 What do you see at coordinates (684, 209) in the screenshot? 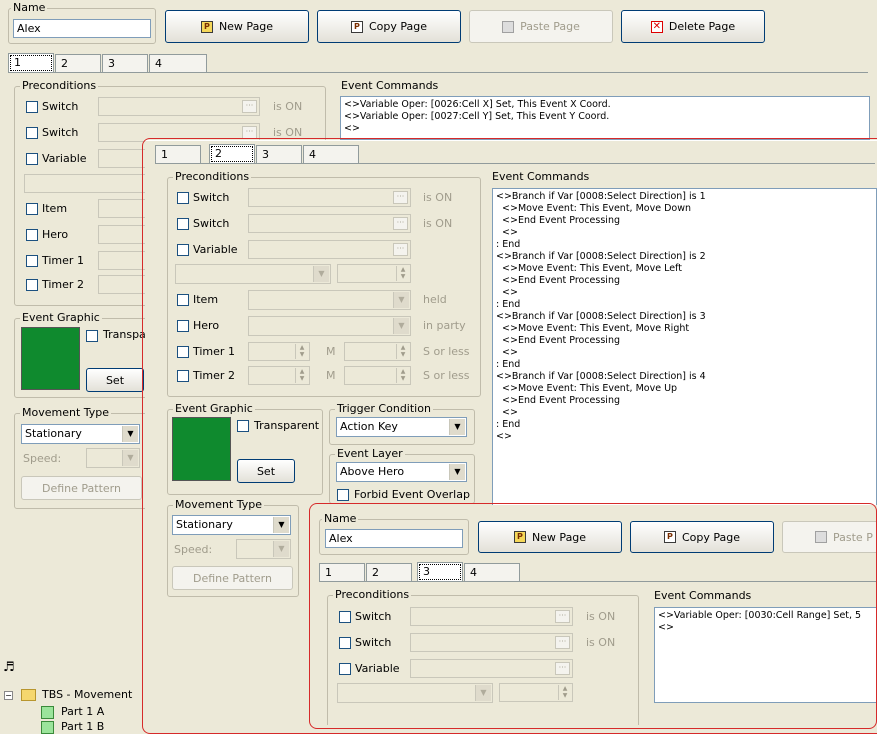
I see `command-line: <>Move Event: This Event, Move Down` at bounding box center [684, 209].